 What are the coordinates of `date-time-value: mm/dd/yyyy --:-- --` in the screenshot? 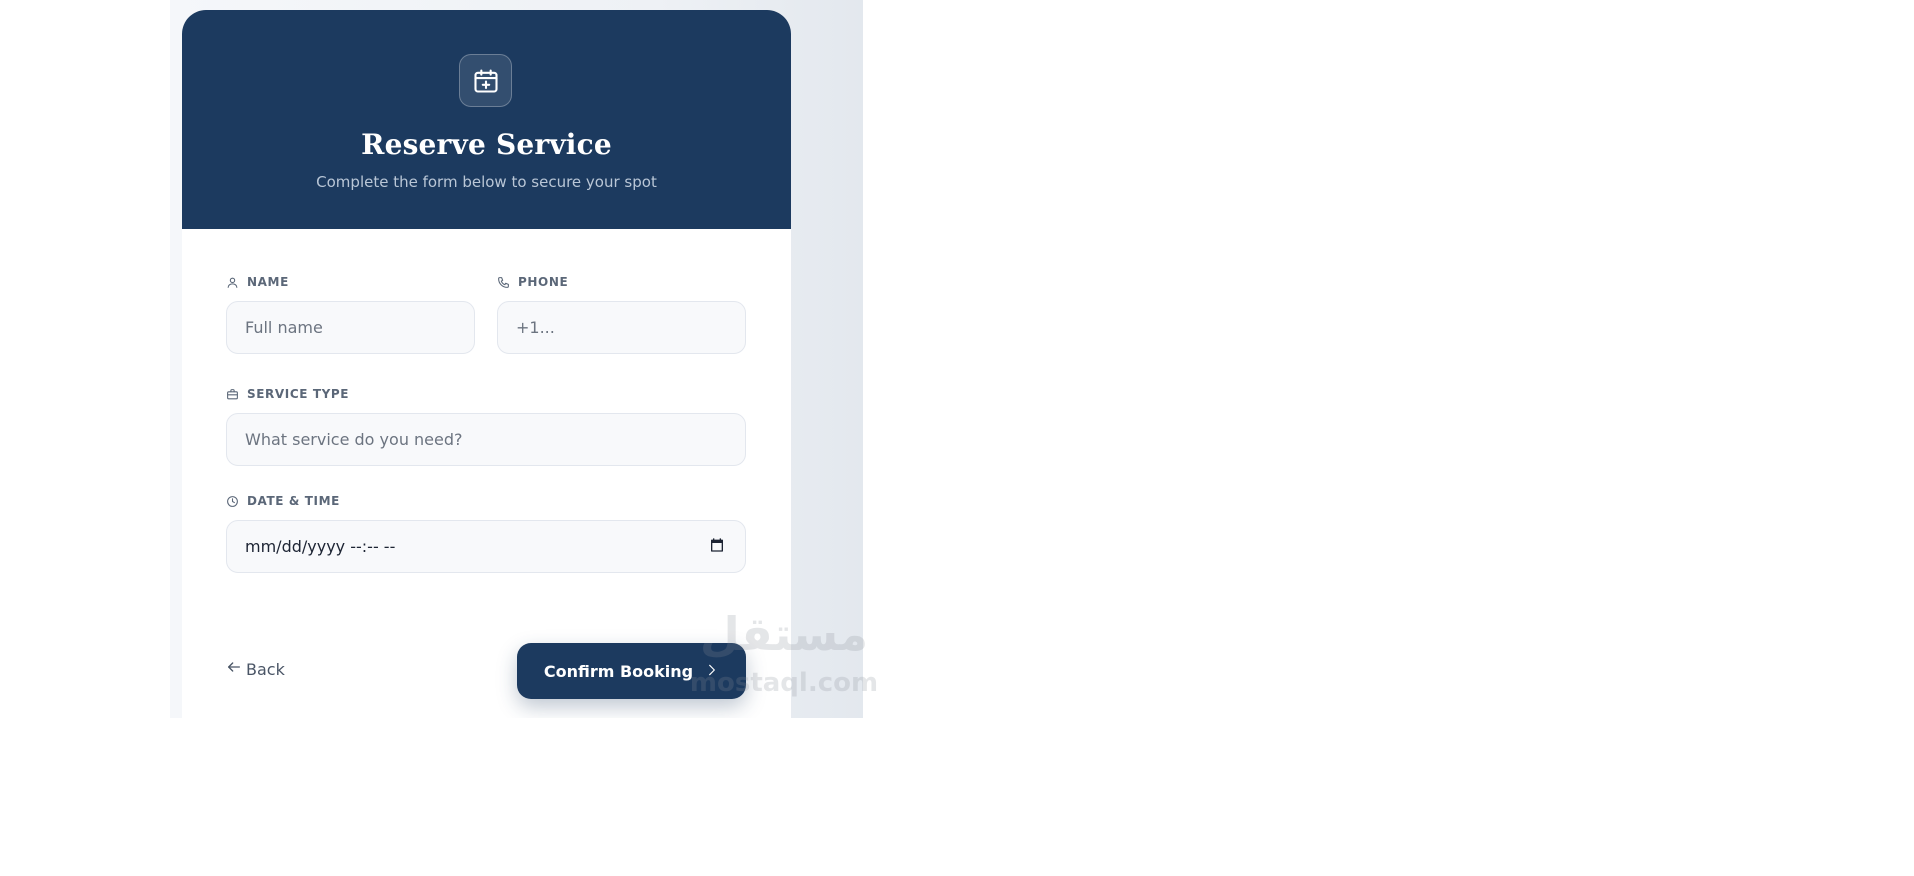 It's located at (320, 546).